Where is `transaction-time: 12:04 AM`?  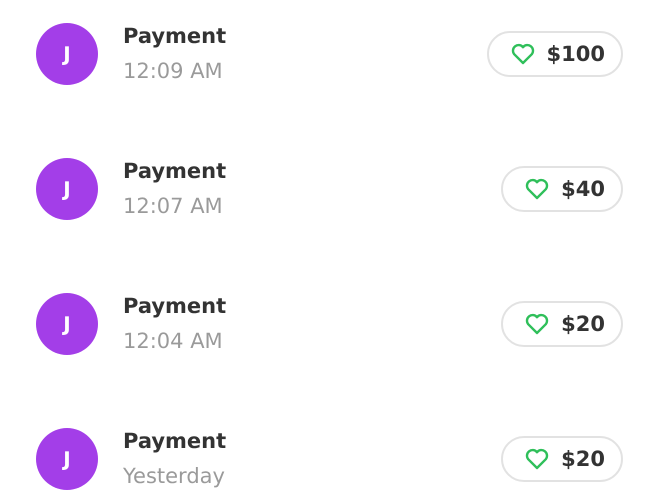 transaction-time: 12:04 AM is located at coordinates (173, 341).